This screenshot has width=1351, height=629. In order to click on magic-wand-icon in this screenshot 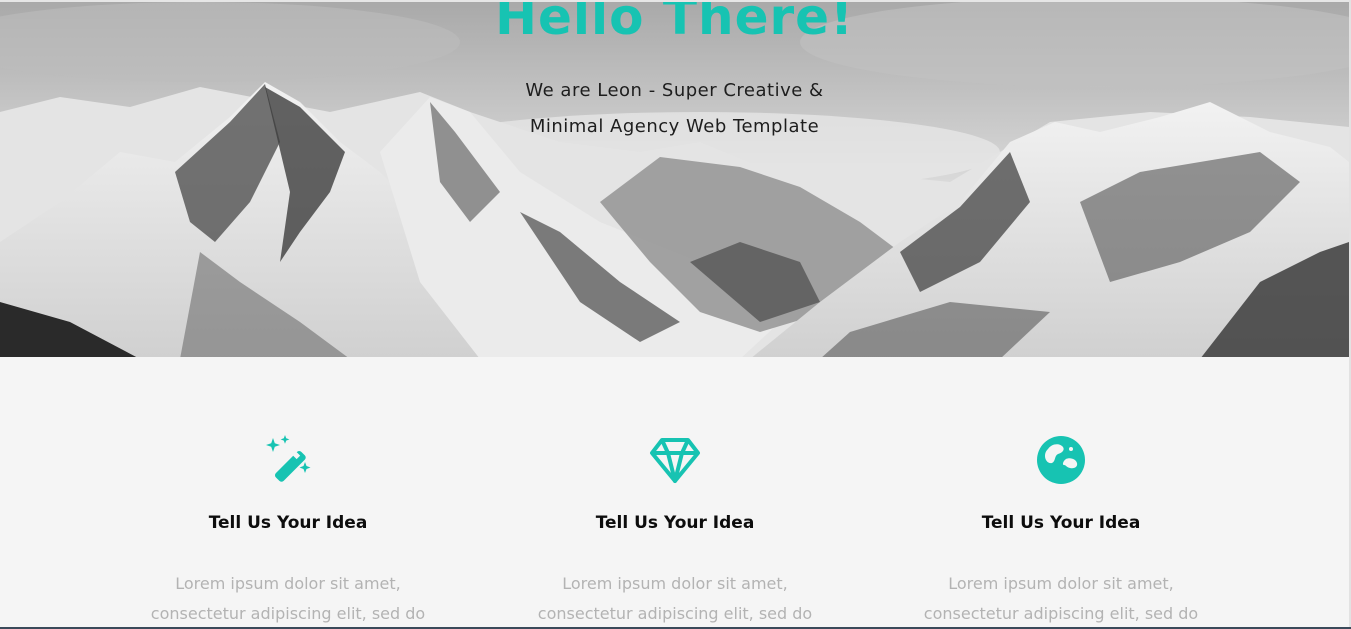, I will do `click(288, 458)`.